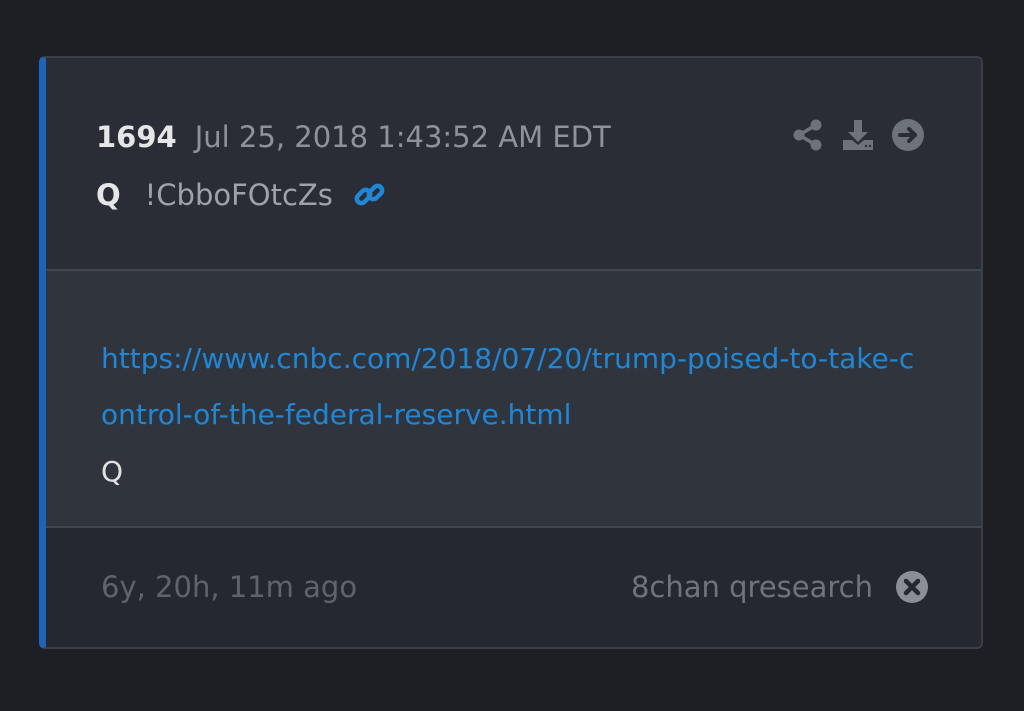 The image size is (1024, 711). Describe the element at coordinates (108, 195) in the screenshot. I see `author-name: Q` at that location.